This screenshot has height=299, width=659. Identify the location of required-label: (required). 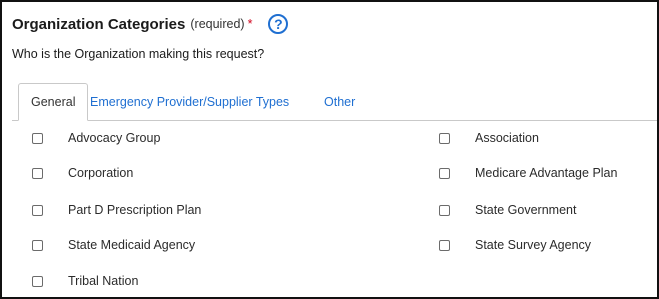
(217, 24).